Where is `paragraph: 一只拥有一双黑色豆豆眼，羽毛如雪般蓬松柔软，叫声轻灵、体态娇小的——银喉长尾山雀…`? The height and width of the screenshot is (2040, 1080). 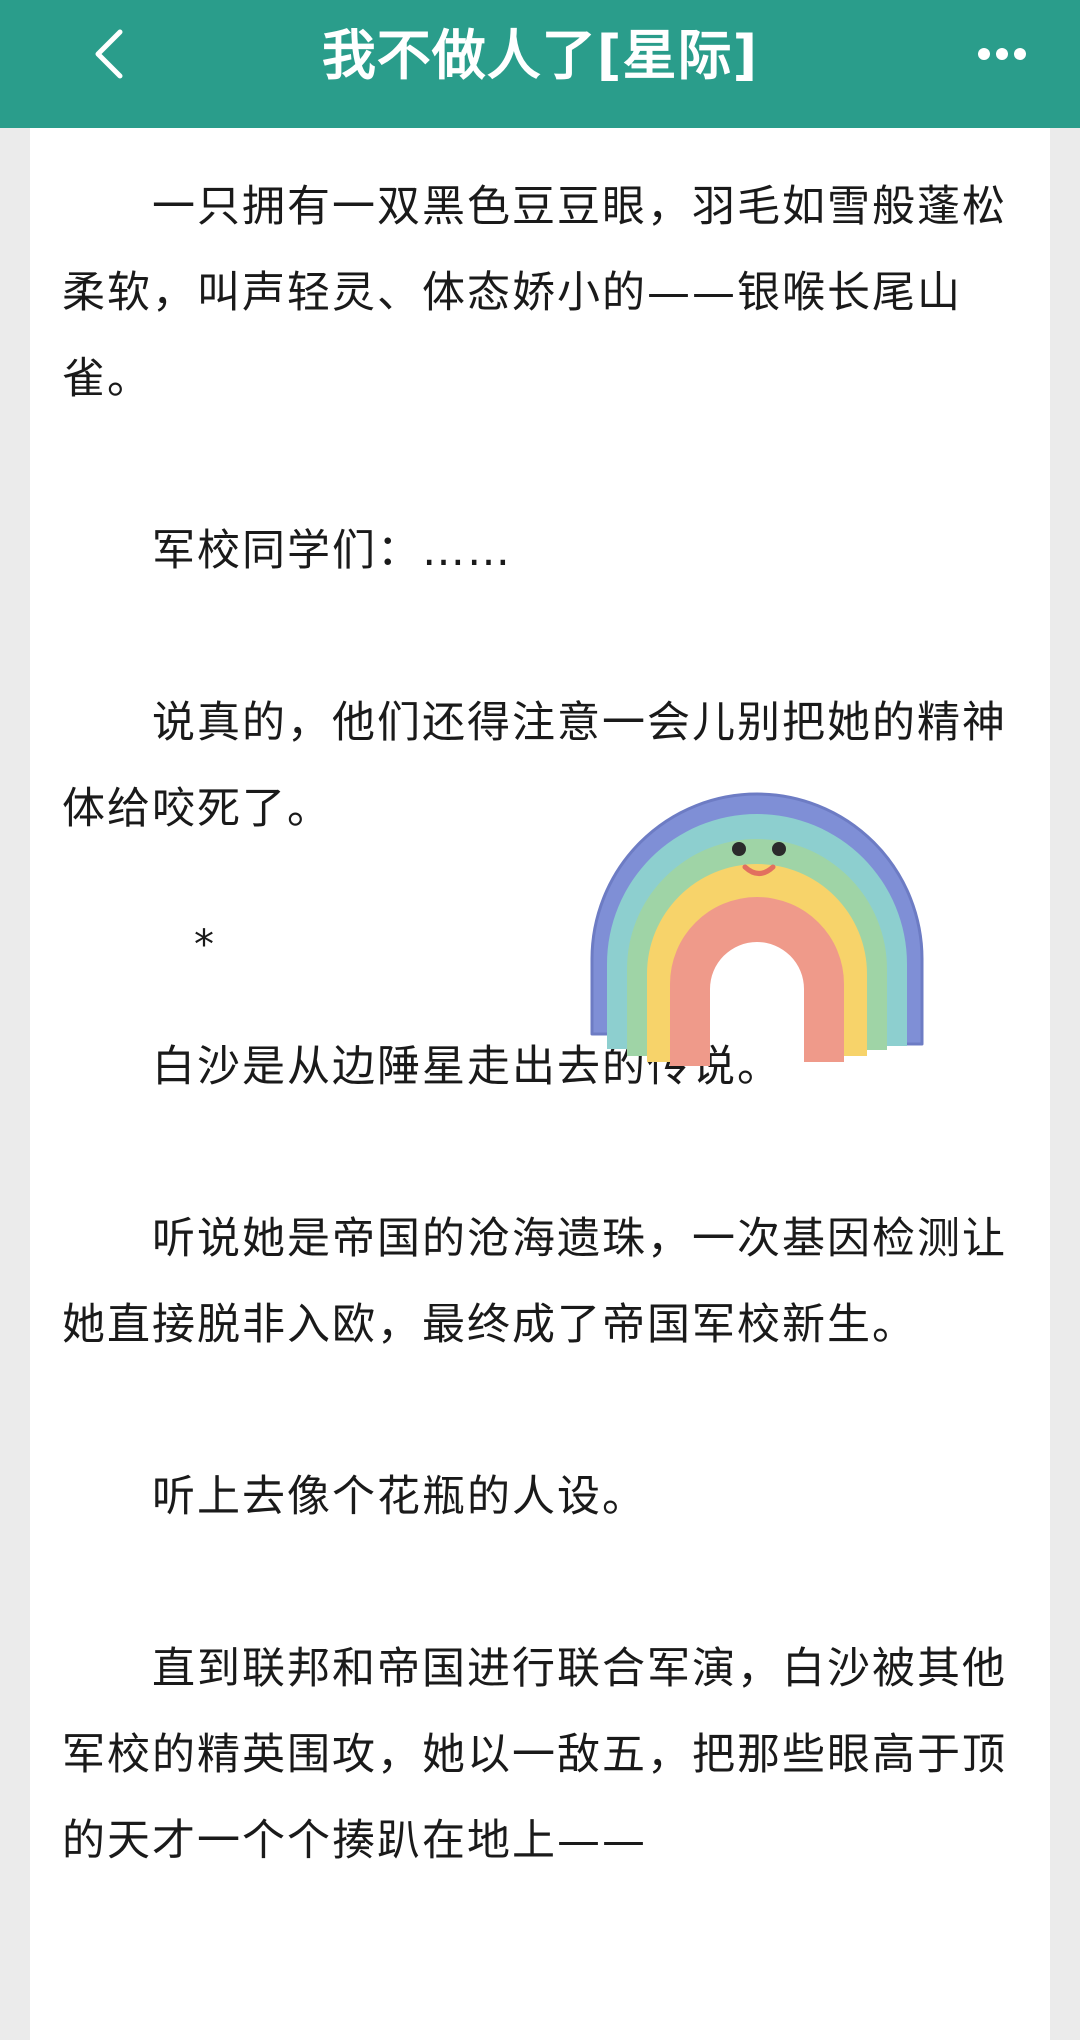 paragraph: 一只拥有一双黑色豆豆眼，羽毛如雪般蓬松柔软，叫声轻灵、体态娇小的——银喉长尾山雀… is located at coordinates (534, 293).